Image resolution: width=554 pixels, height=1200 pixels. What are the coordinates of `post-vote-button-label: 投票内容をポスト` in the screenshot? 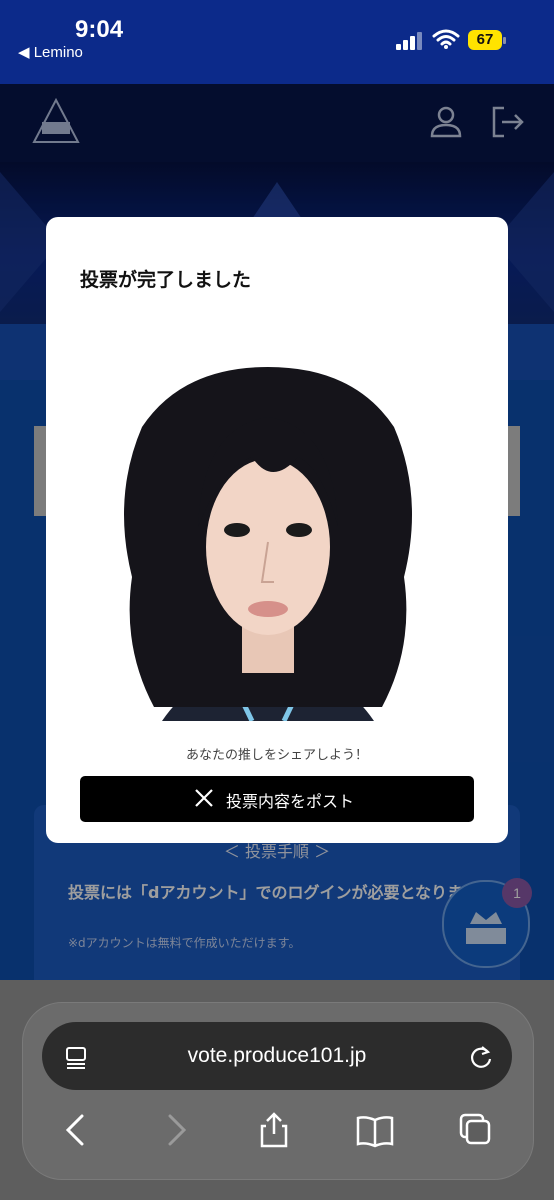 It's located at (290, 801).